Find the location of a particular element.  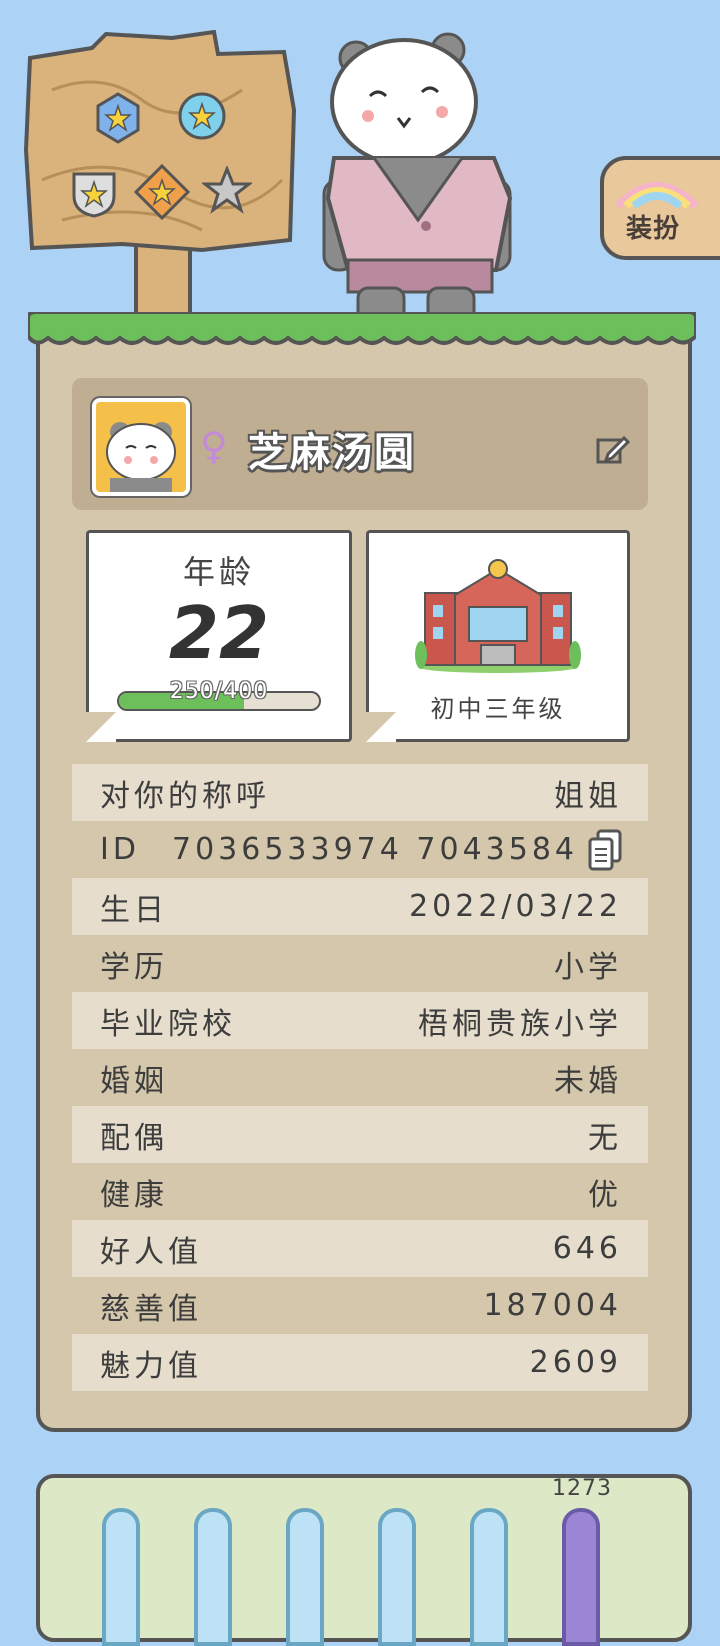

info-row-id: ID 7036533974 7043584 is located at coordinates (360, 849).